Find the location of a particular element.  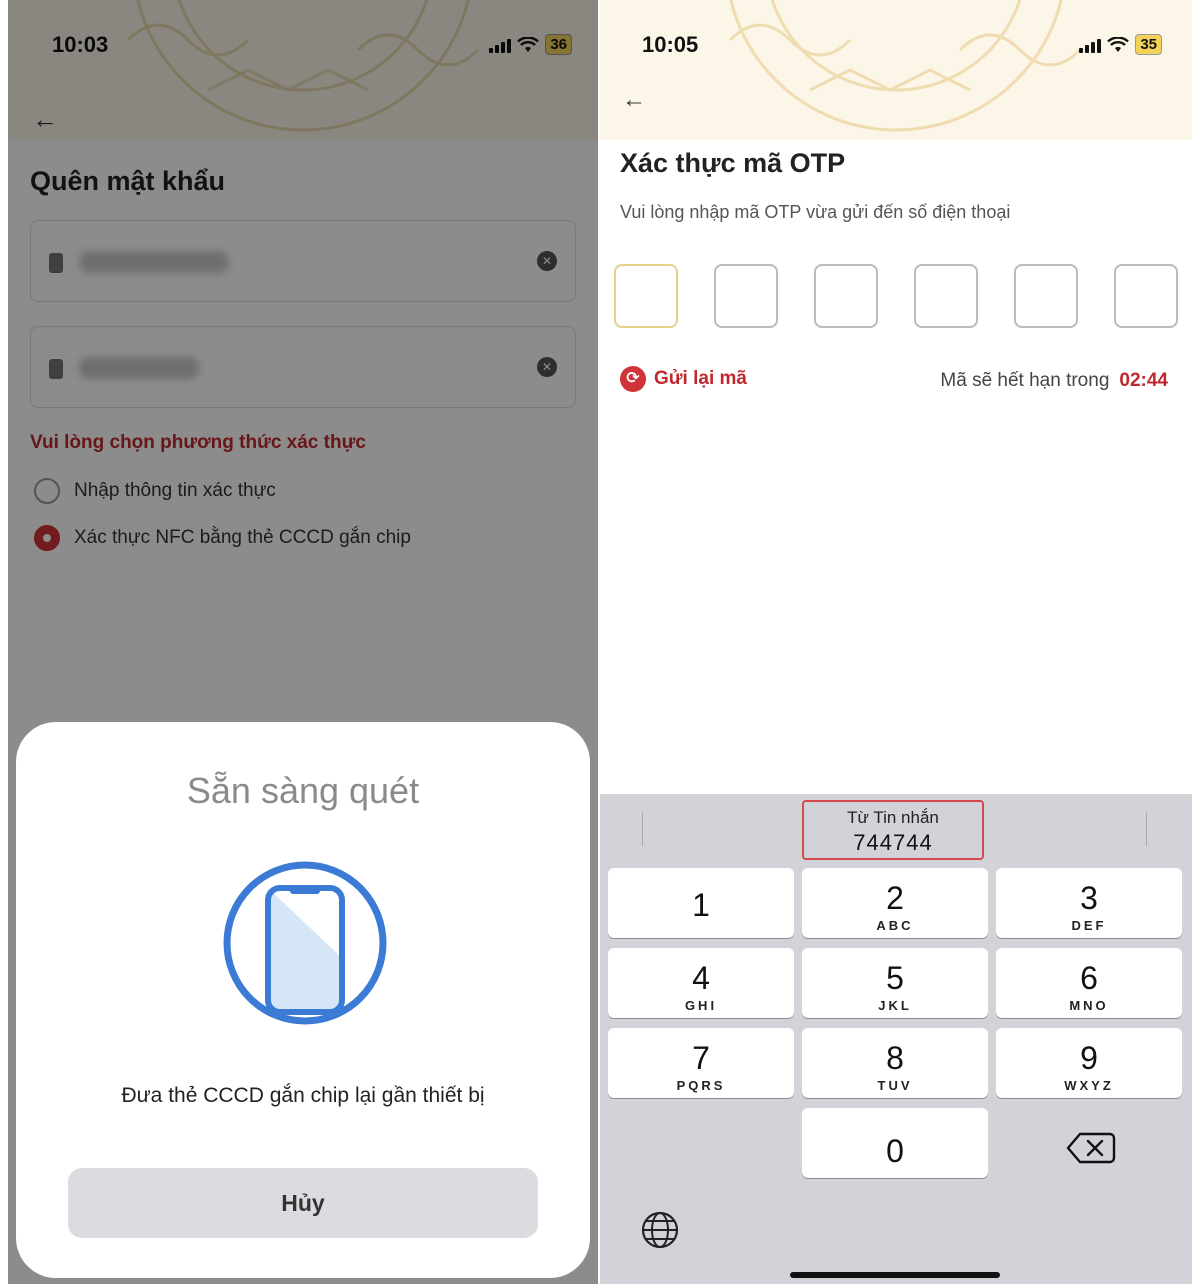

key-number: 1 is located at coordinates (701, 905).